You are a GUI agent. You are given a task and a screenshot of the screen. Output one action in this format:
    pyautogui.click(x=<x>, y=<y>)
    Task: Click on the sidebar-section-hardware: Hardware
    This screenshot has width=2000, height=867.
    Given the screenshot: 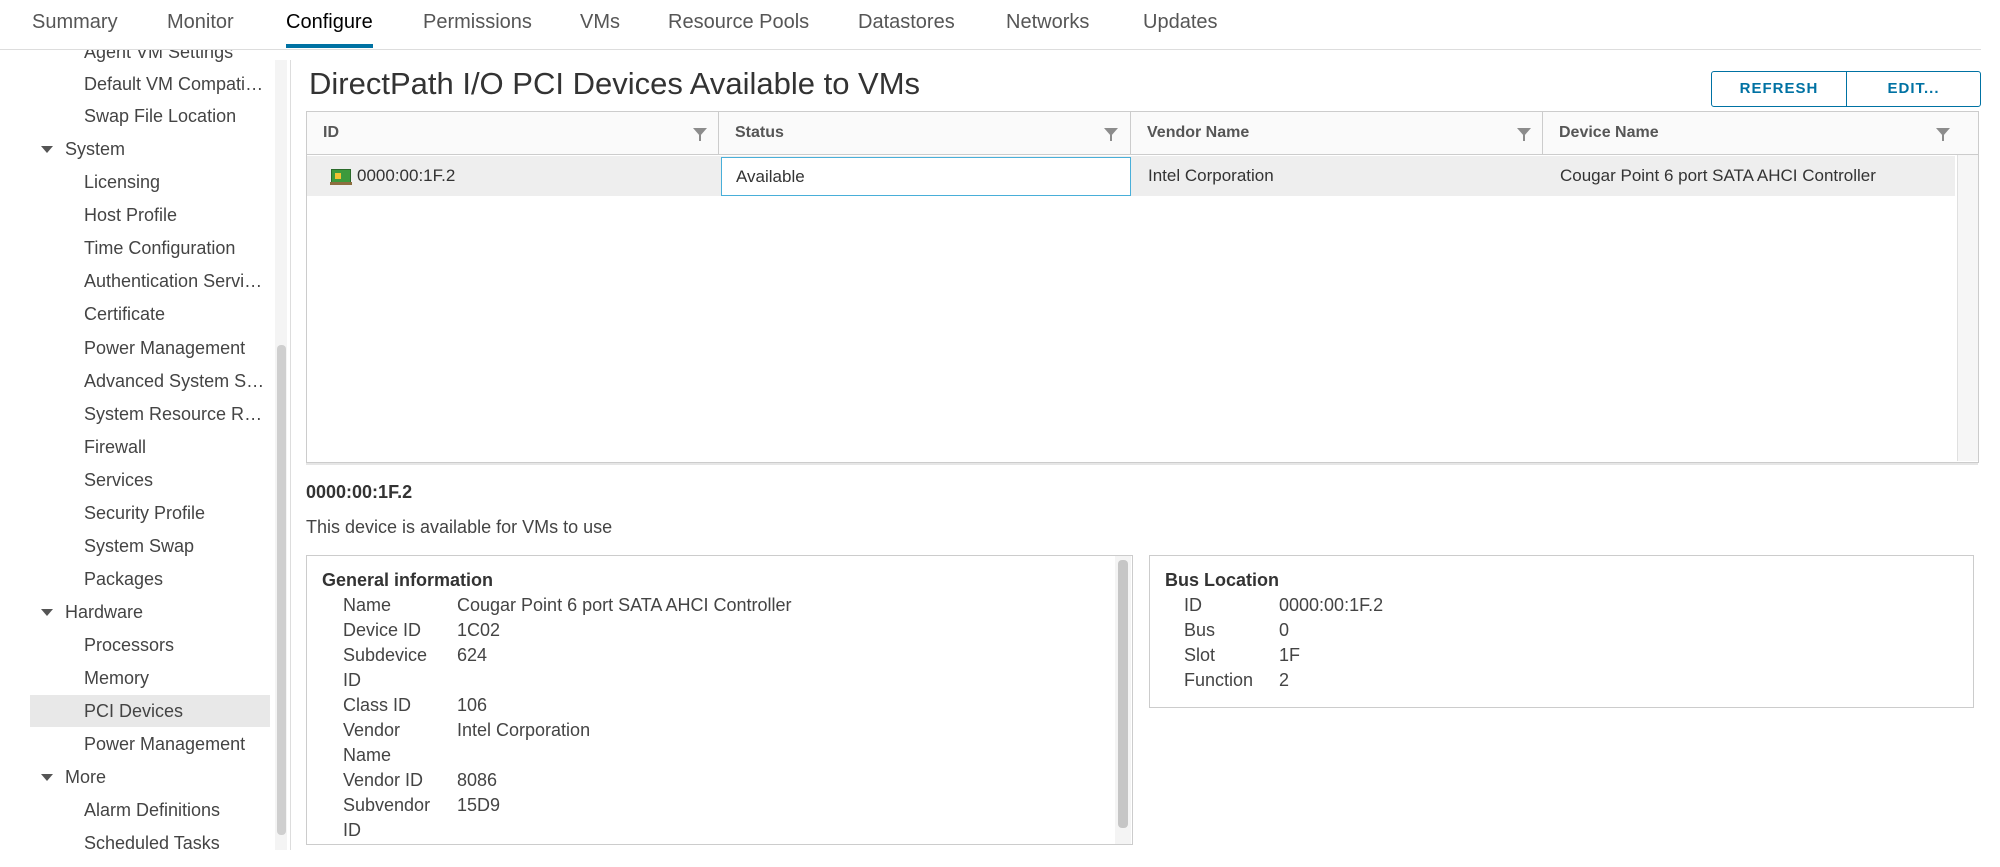 What is the action you would take?
    pyautogui.click(x=150, y=612)
    